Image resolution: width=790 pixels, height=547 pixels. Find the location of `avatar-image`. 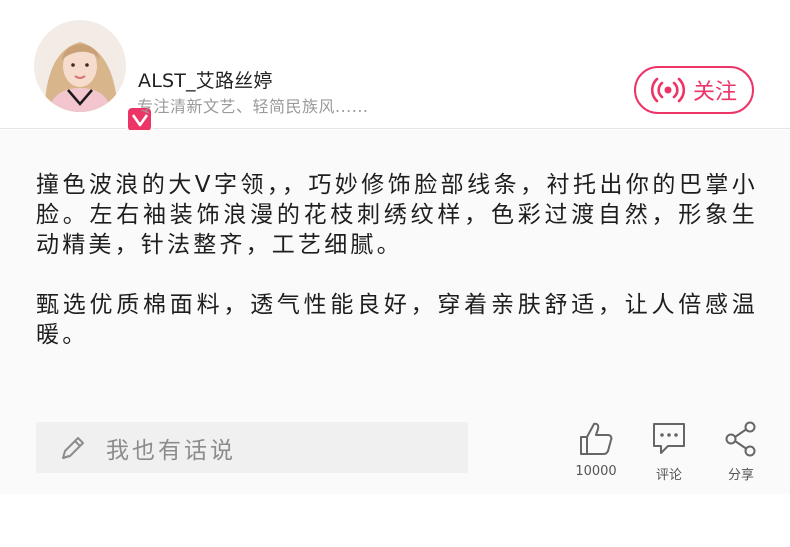

avatar-image is located at coordinates (80, 66).